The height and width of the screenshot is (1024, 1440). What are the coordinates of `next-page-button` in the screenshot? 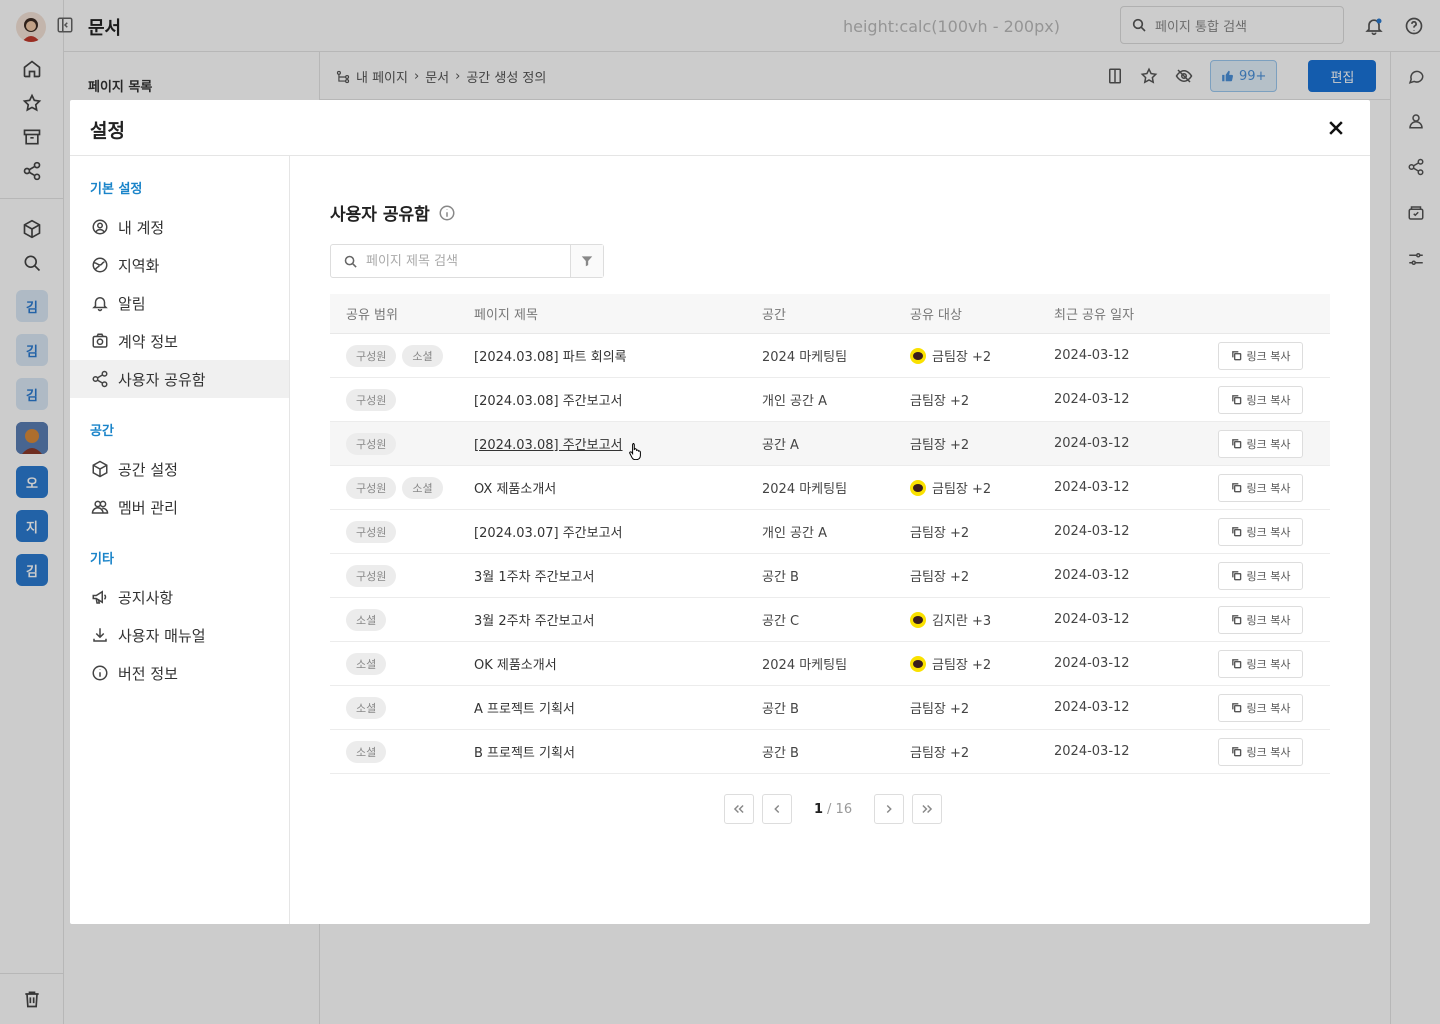 It's located at (889, 809).